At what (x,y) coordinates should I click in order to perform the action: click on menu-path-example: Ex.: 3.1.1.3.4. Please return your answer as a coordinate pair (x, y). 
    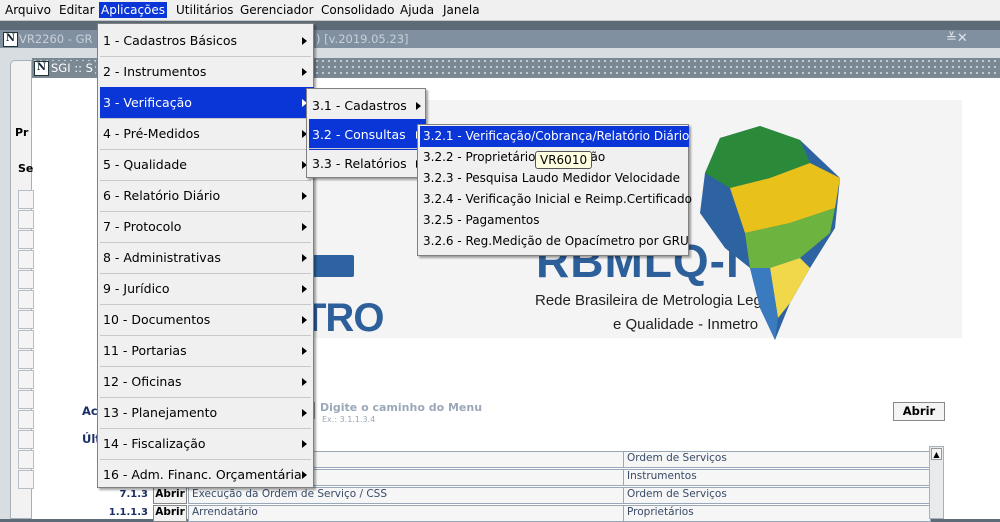
    Looking at the image, I should click on (349, 419).